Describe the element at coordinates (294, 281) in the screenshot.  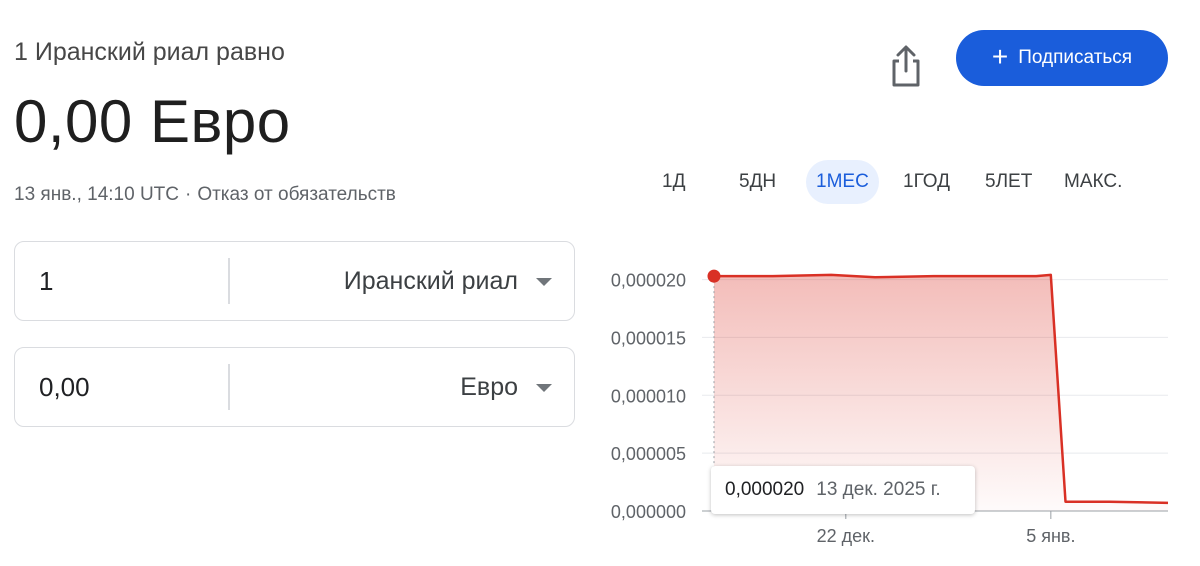
I see `from-currency-box: 1 Иранский риал` at that location.